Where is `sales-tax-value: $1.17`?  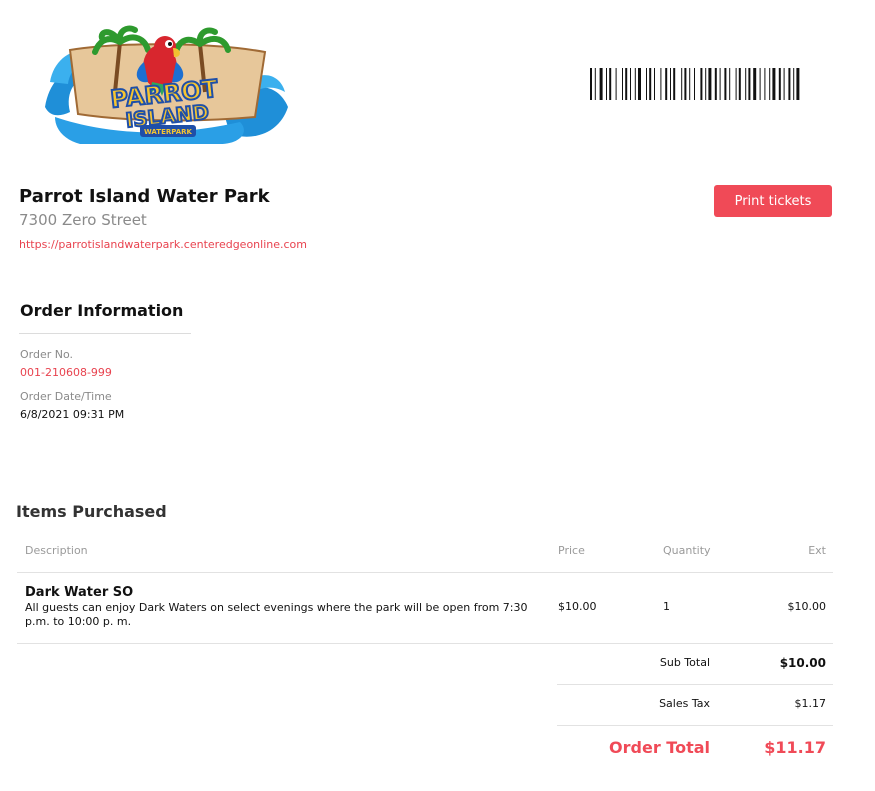
sales-tax-value: $1.17 is located at coordinates (810, 703).